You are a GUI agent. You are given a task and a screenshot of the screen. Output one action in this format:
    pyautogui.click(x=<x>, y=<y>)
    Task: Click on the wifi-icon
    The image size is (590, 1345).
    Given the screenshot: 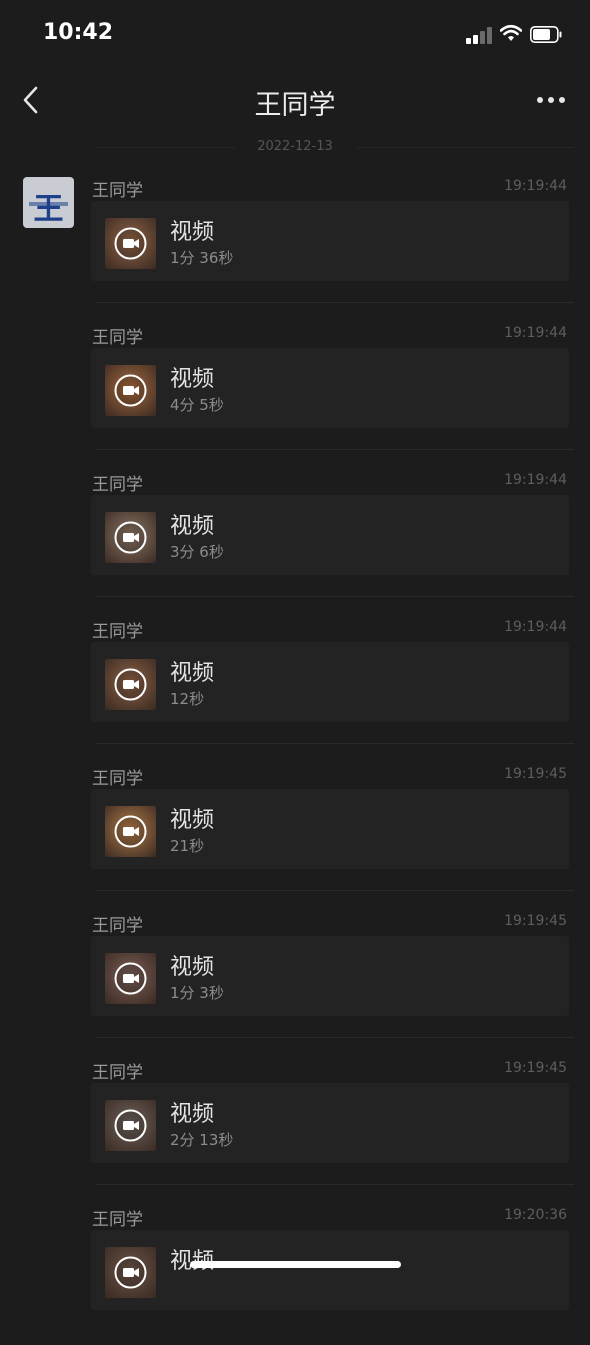 What is the action you would take?
    pyautogui.click(x=511, y=32)
    